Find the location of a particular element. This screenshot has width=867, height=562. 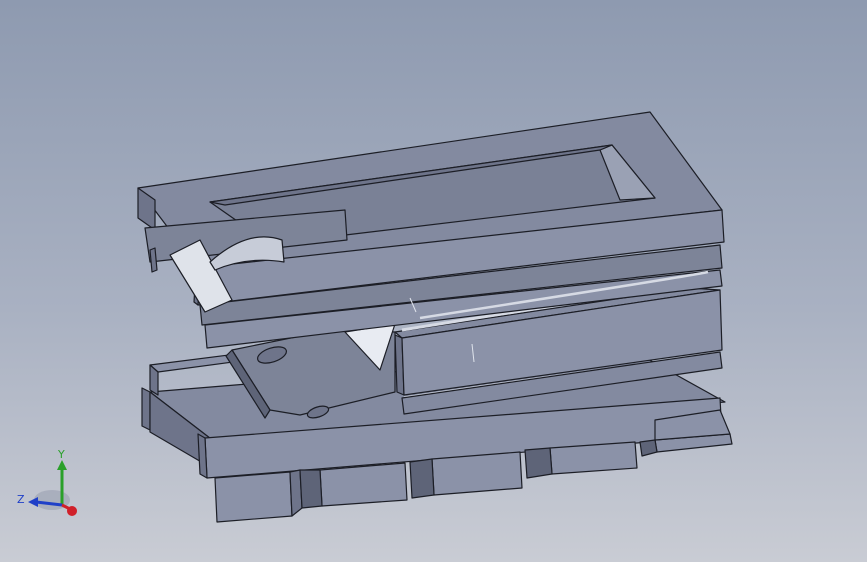

coordinate-triad-icon: Y Z is located at coordinates (47, 482).